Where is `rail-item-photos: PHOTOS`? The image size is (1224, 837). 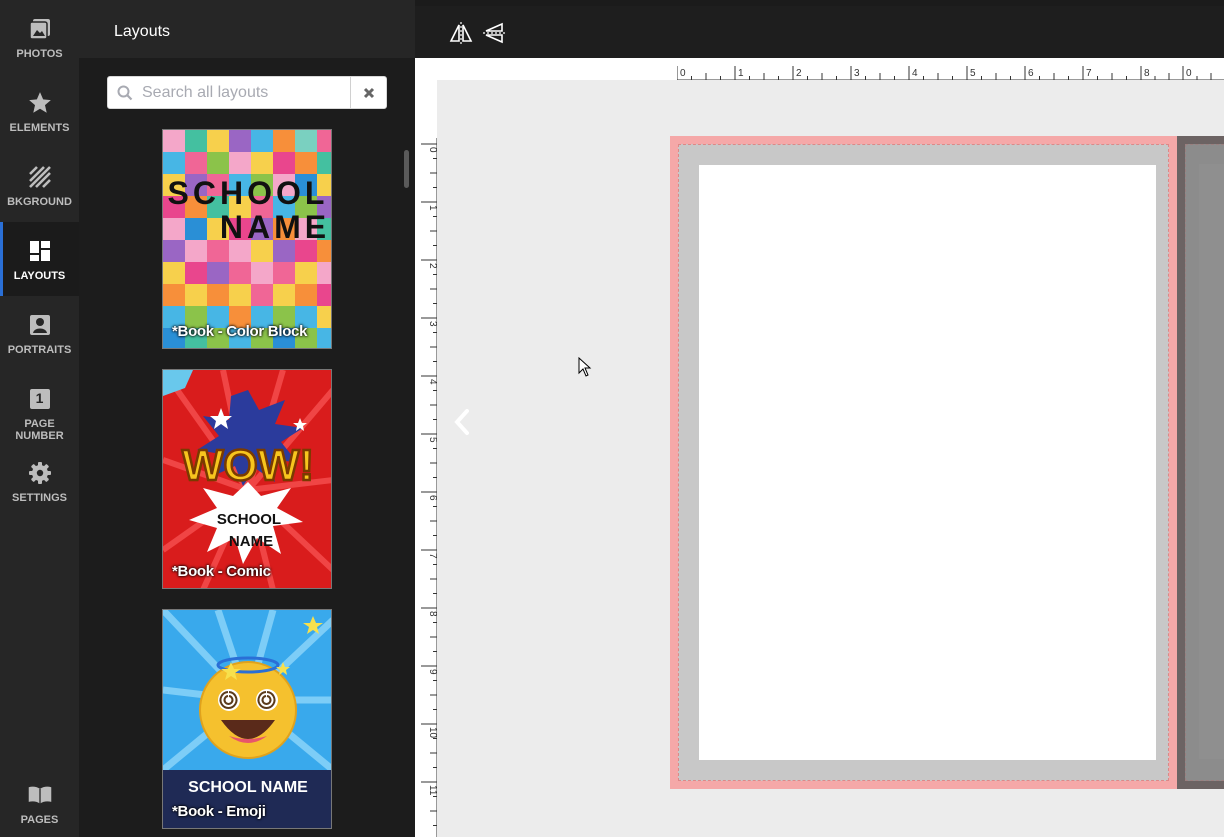 rail-item-photos: PHOTOS is located at coordinates (39, 37).